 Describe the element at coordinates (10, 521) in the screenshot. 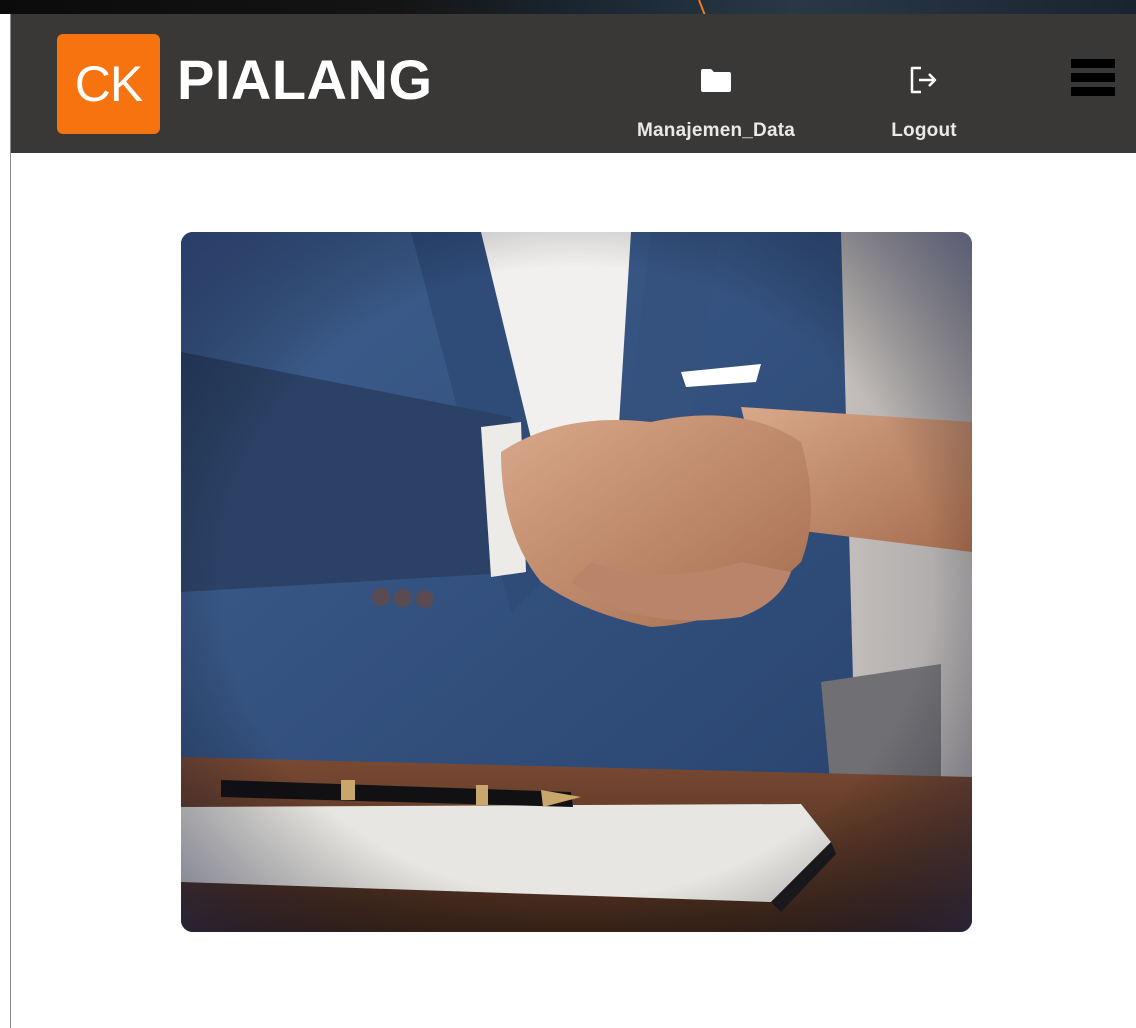

I see `left-border` at that location.